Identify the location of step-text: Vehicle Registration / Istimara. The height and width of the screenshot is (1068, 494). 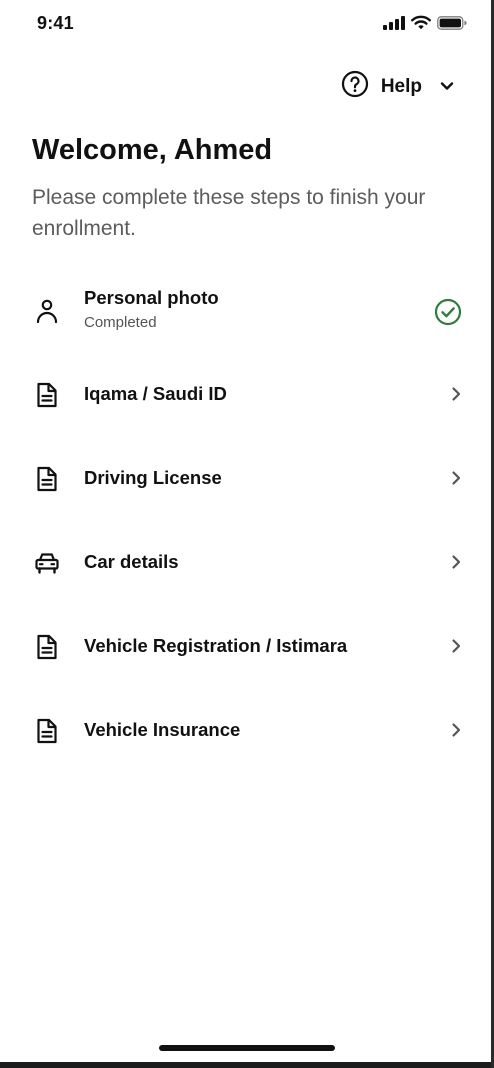
(215, 646).